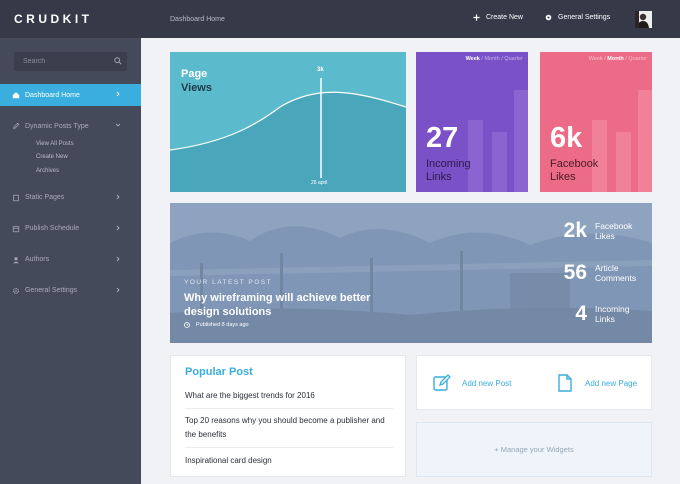 The height and width of the screenshot is (484, 680). Describe the element at coordinates (70, 144) in the screenshot. I see `sidebar-subitem-view-all-posts: View All Posts` at that location.